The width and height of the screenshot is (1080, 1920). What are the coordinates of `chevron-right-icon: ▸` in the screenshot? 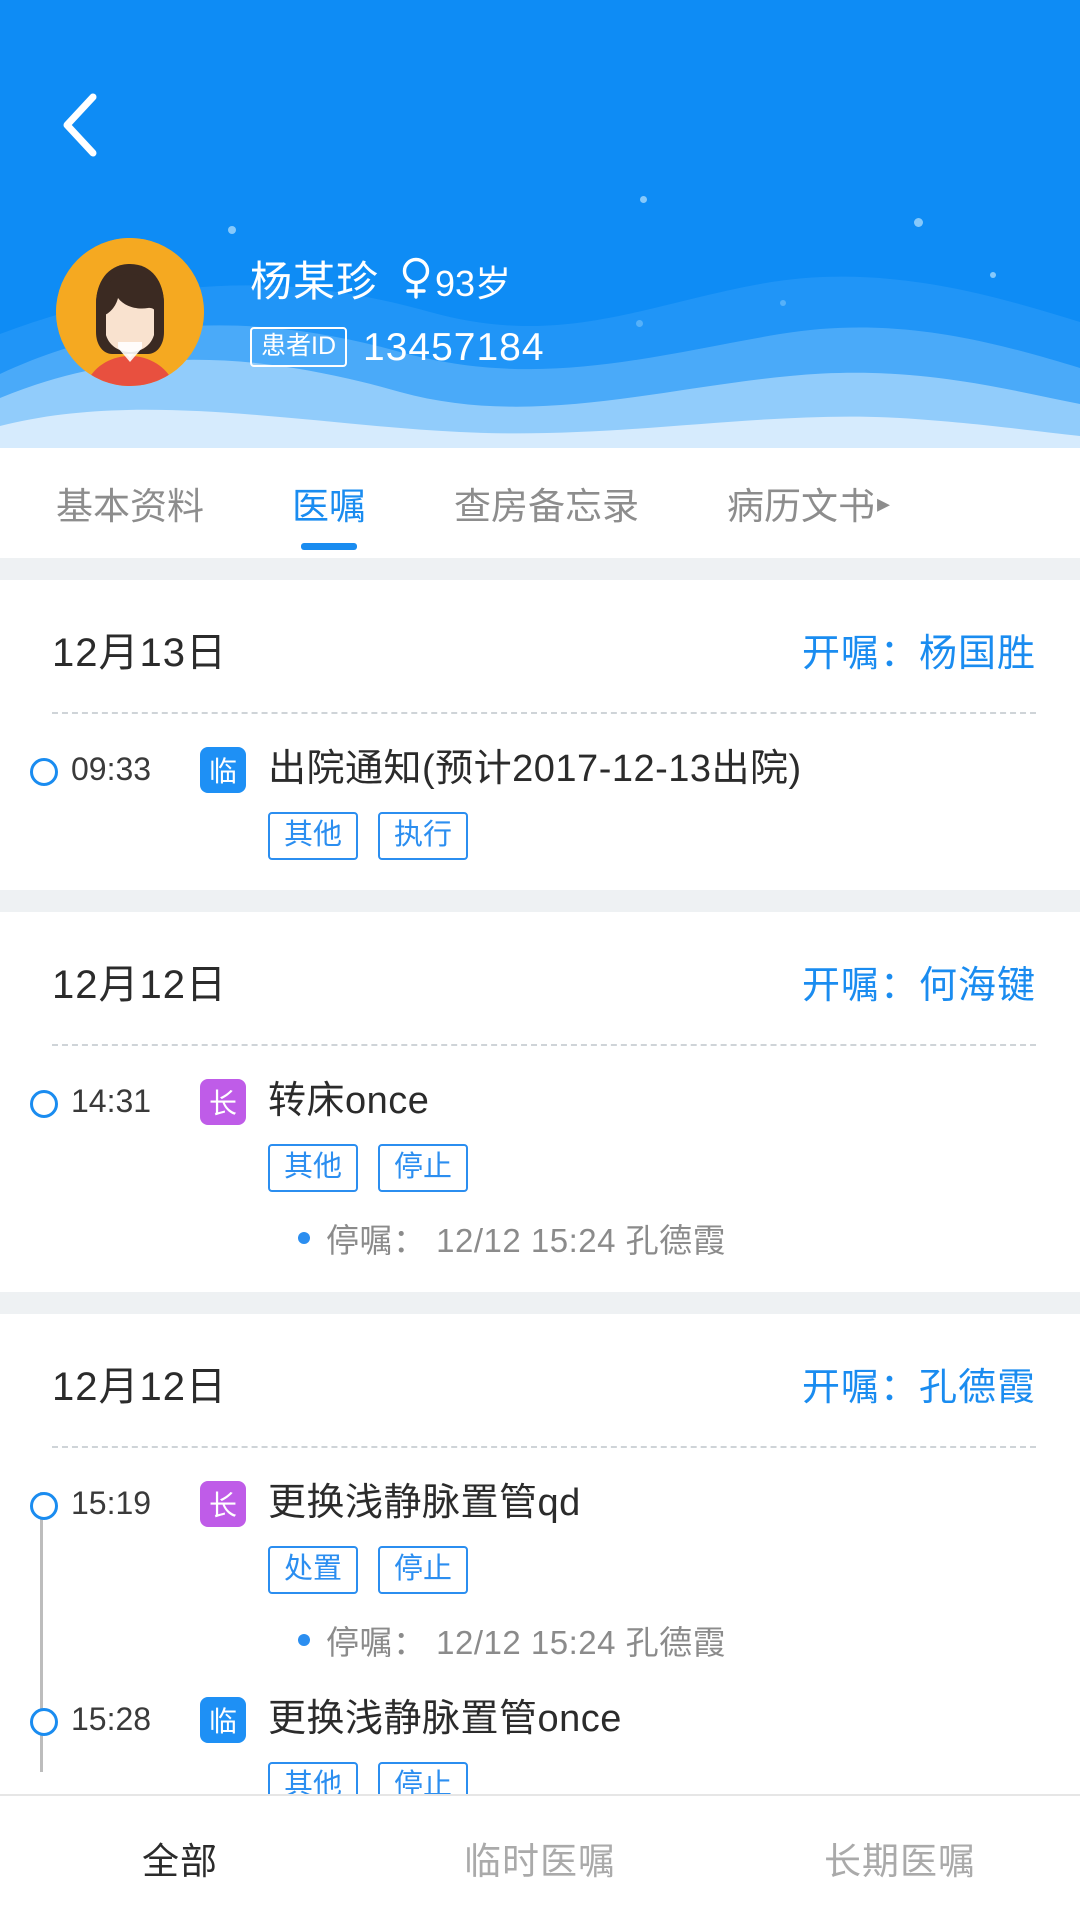 It's located at (884, 503).